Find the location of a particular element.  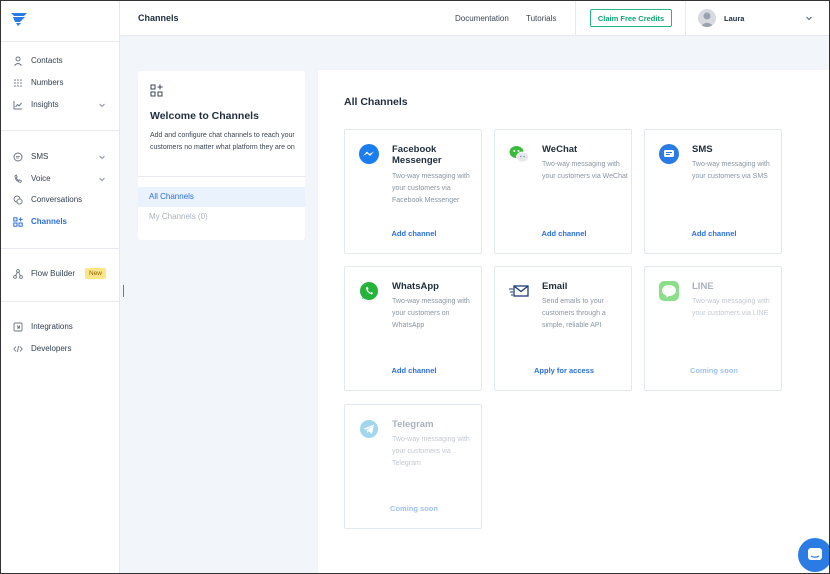

tab-all-channels: All Channels is located at coordinates (221, 197).